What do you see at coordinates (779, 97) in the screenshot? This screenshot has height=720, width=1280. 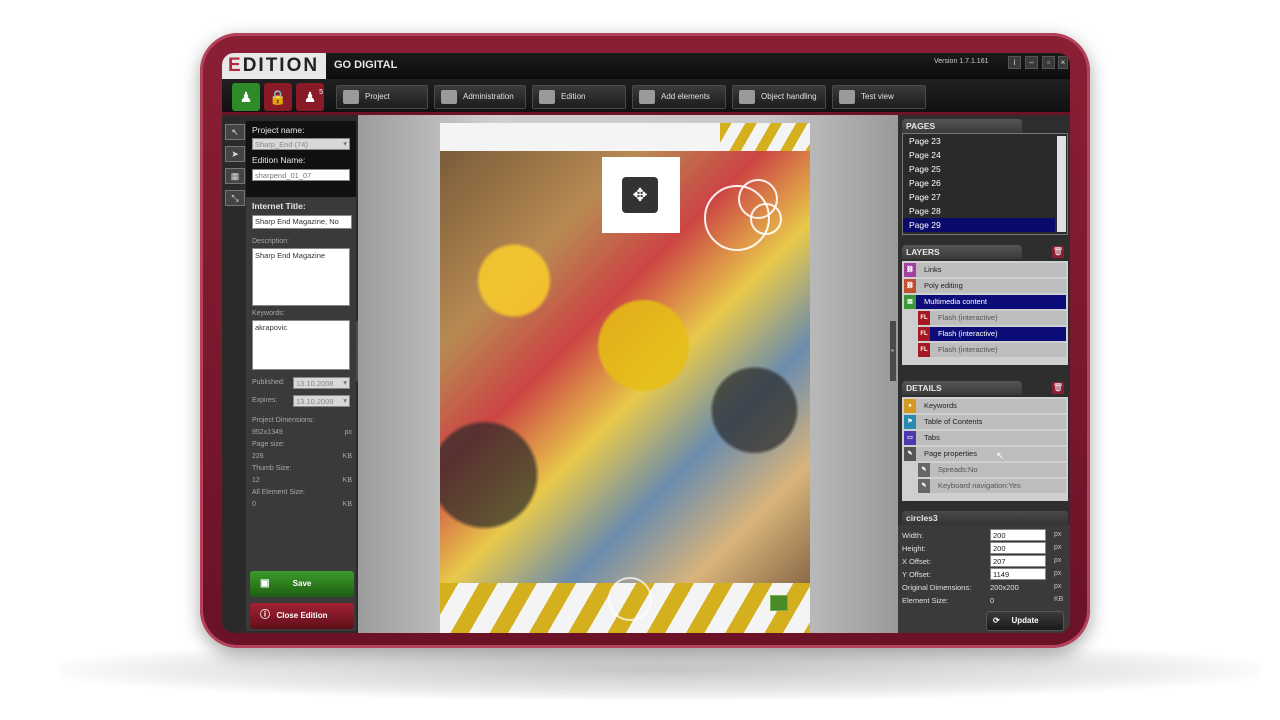 I see `object-handling-tab: Object handling` at bounding box center [779, 97].